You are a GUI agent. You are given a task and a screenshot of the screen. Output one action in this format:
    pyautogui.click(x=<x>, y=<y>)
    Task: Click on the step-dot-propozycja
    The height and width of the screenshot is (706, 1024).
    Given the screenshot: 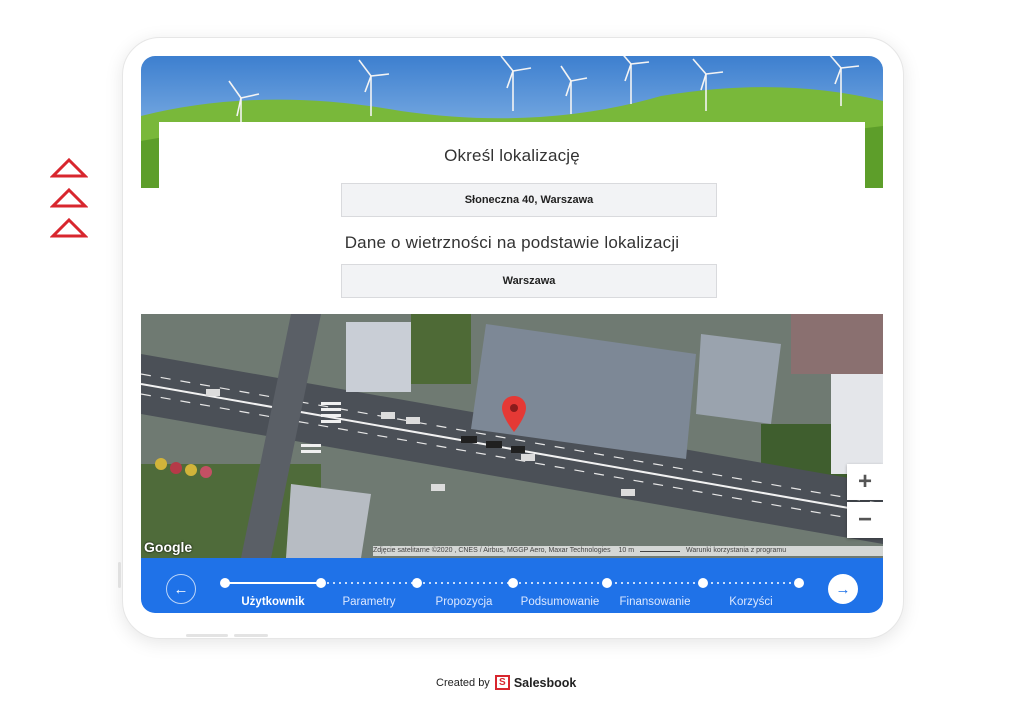 What is the action you would take?
    pyautogui.click(x=417, y=583)
    